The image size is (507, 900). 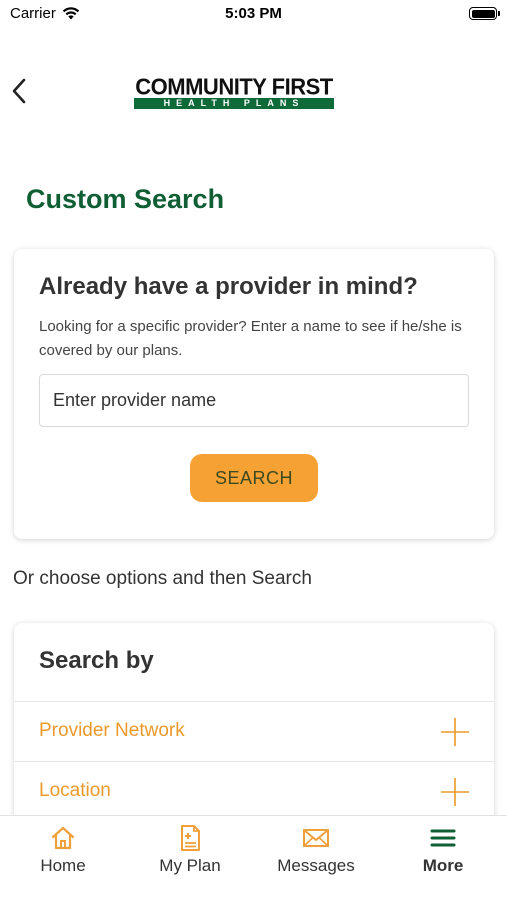 I want to click on community-first-logo: COMMUNITY FIRST HEALTH PLANS, so click(x=234, y=91).